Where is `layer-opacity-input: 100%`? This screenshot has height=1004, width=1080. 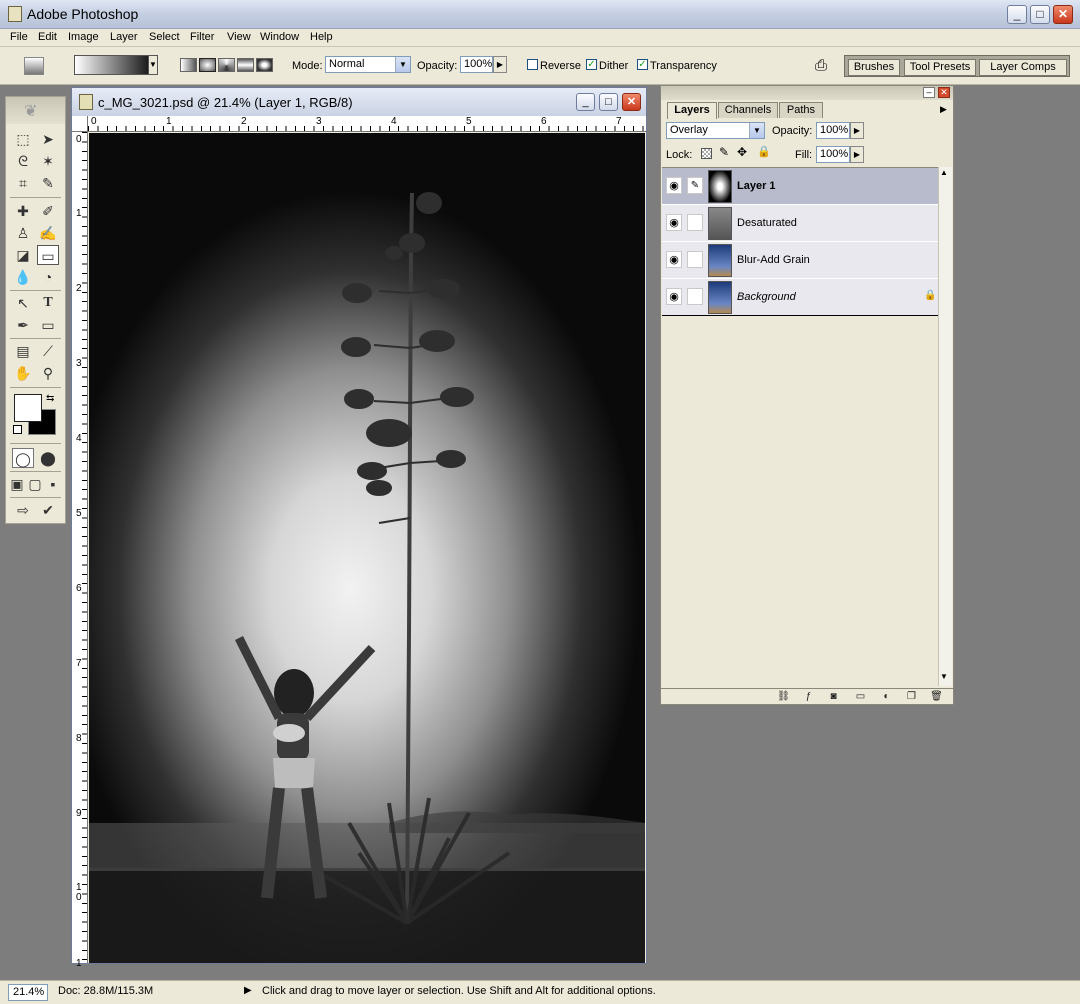
layer-opacity-input: 100% is located at coordinates (833, 130).